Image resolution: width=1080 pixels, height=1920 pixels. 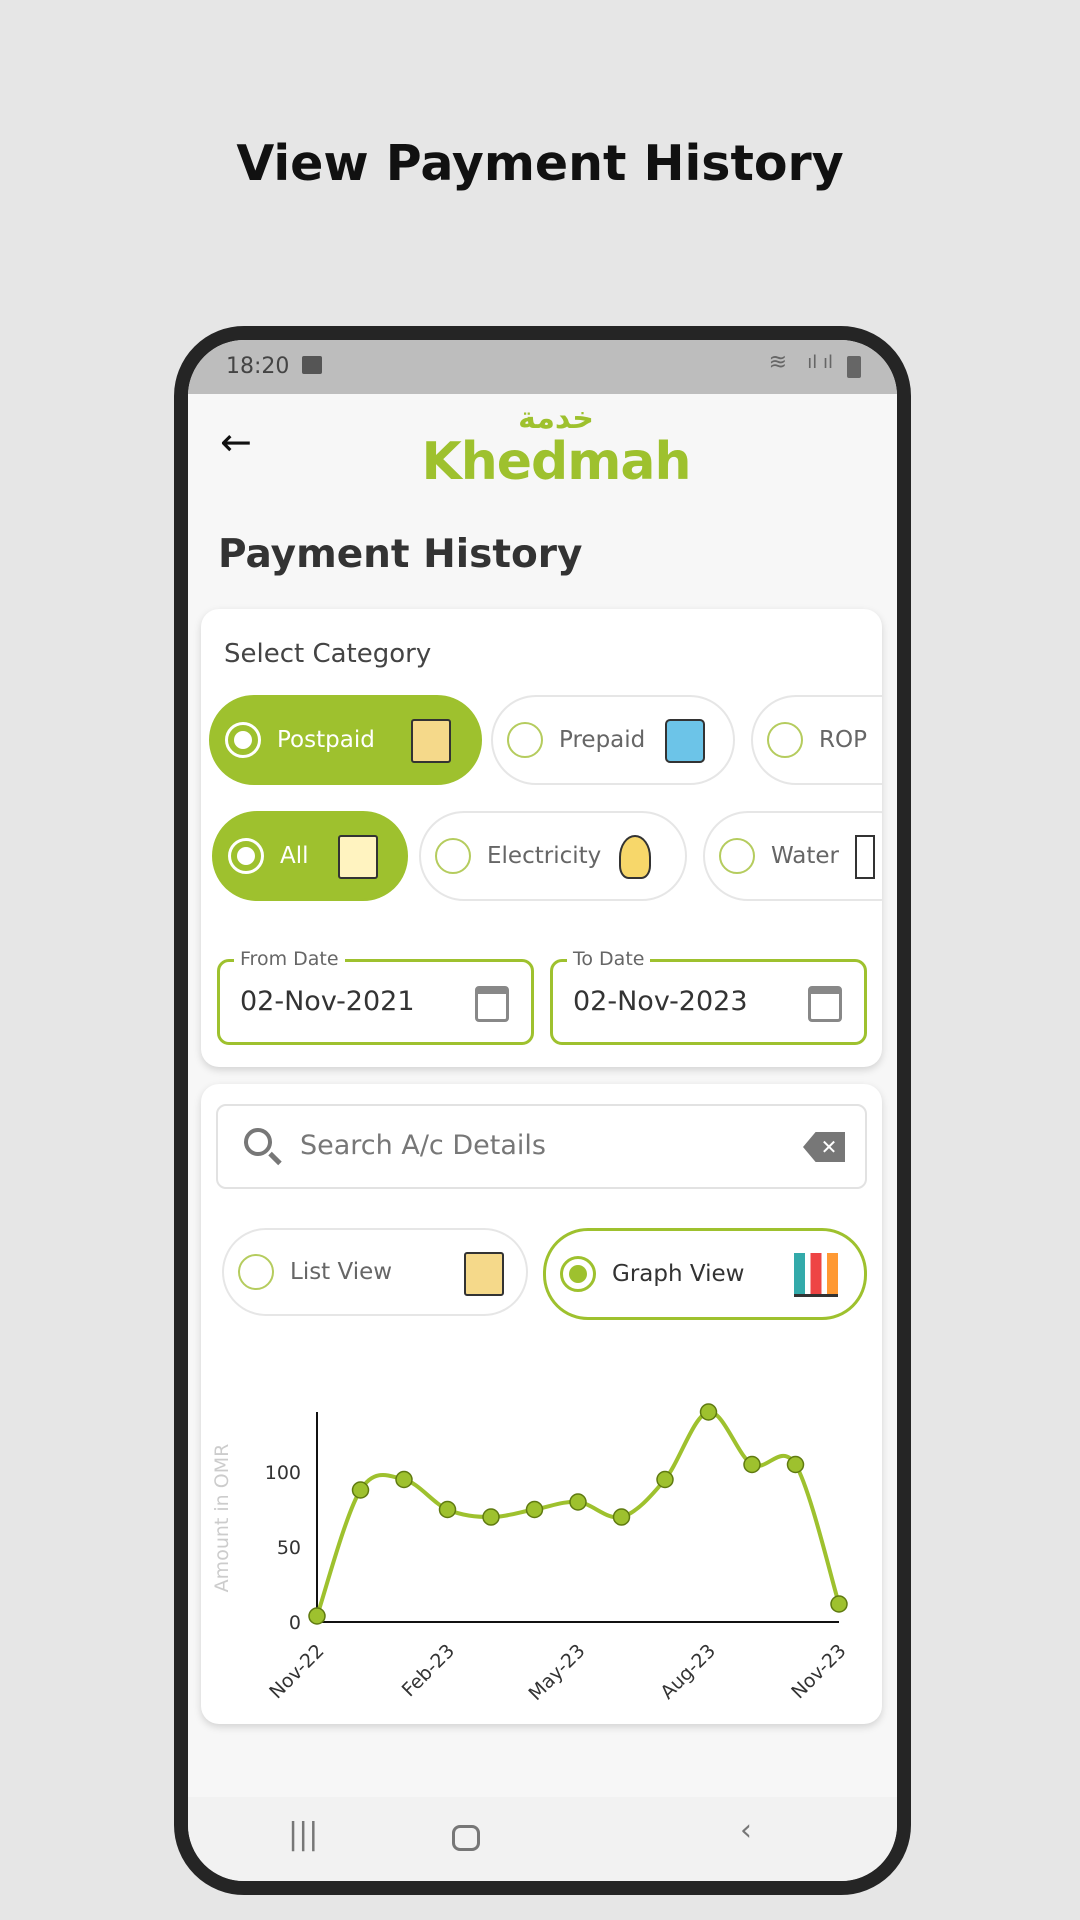 I want to click on series-line, so click(x=578, y=1513).